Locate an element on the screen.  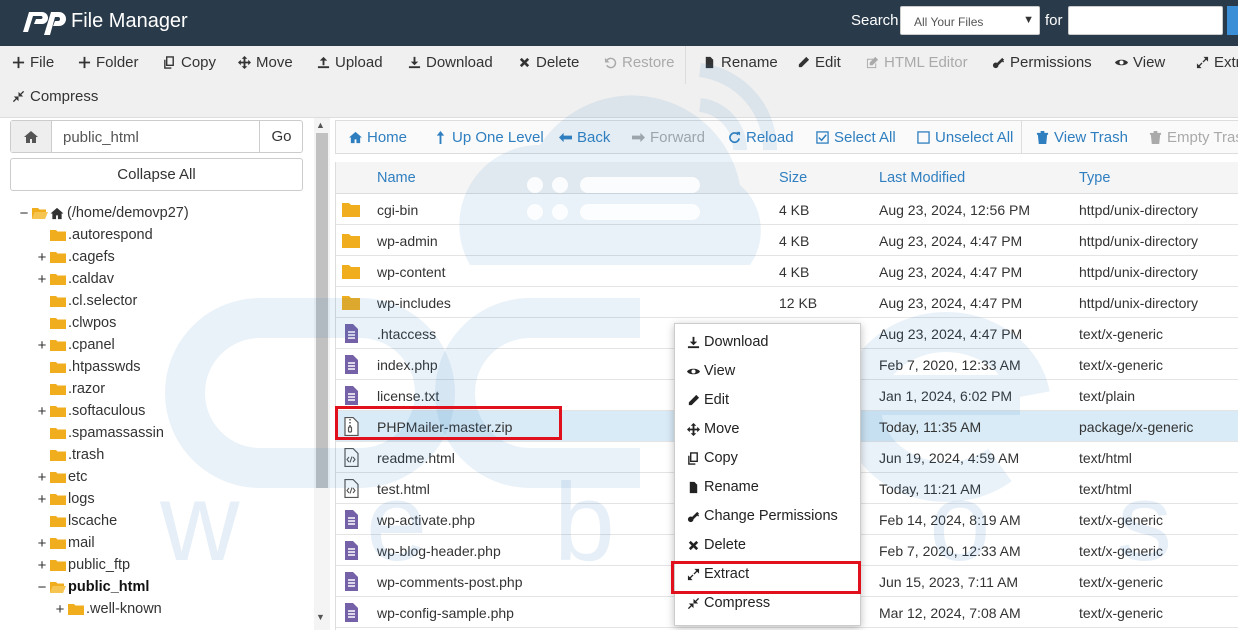
context-menu-edit: Edit is located at coordinates (708, 400).